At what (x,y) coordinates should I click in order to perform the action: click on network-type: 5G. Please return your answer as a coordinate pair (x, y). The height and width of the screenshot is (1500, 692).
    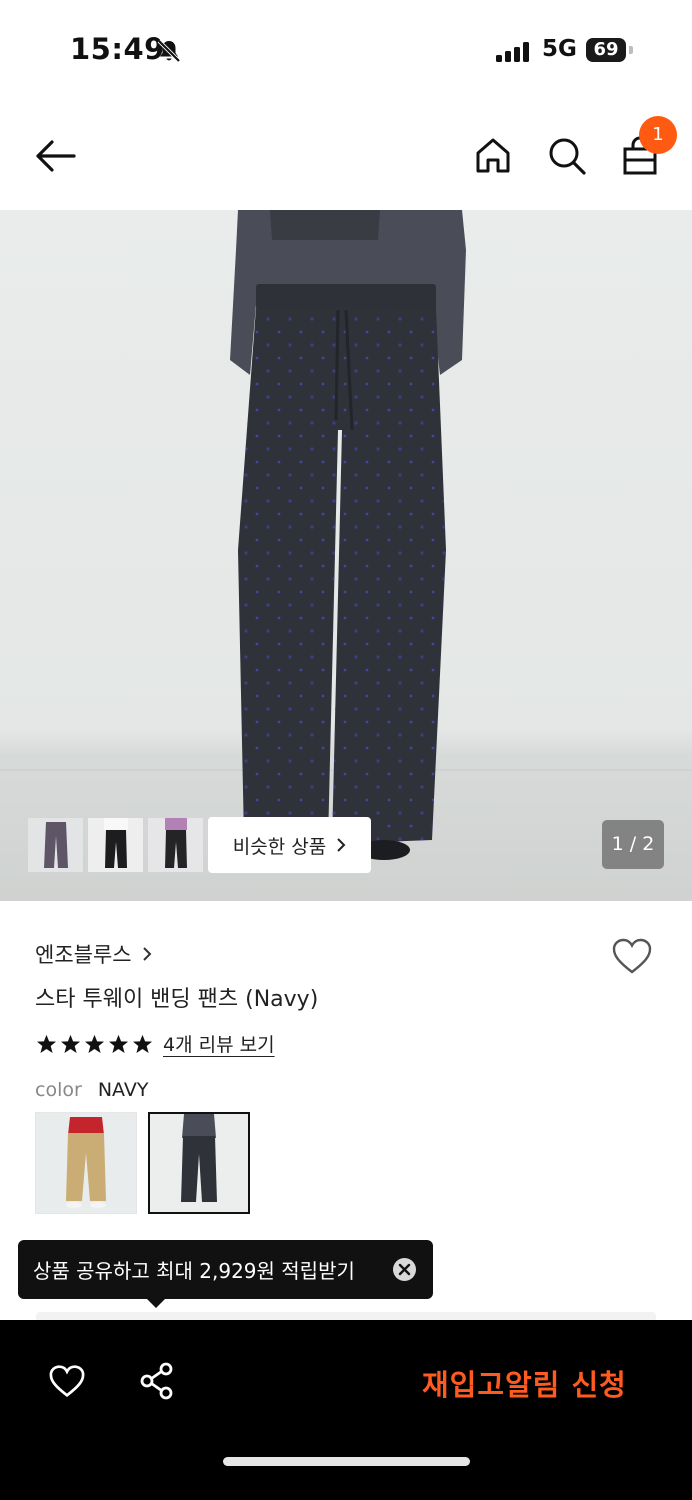
    Looking at the image, I should click on (559, 49).